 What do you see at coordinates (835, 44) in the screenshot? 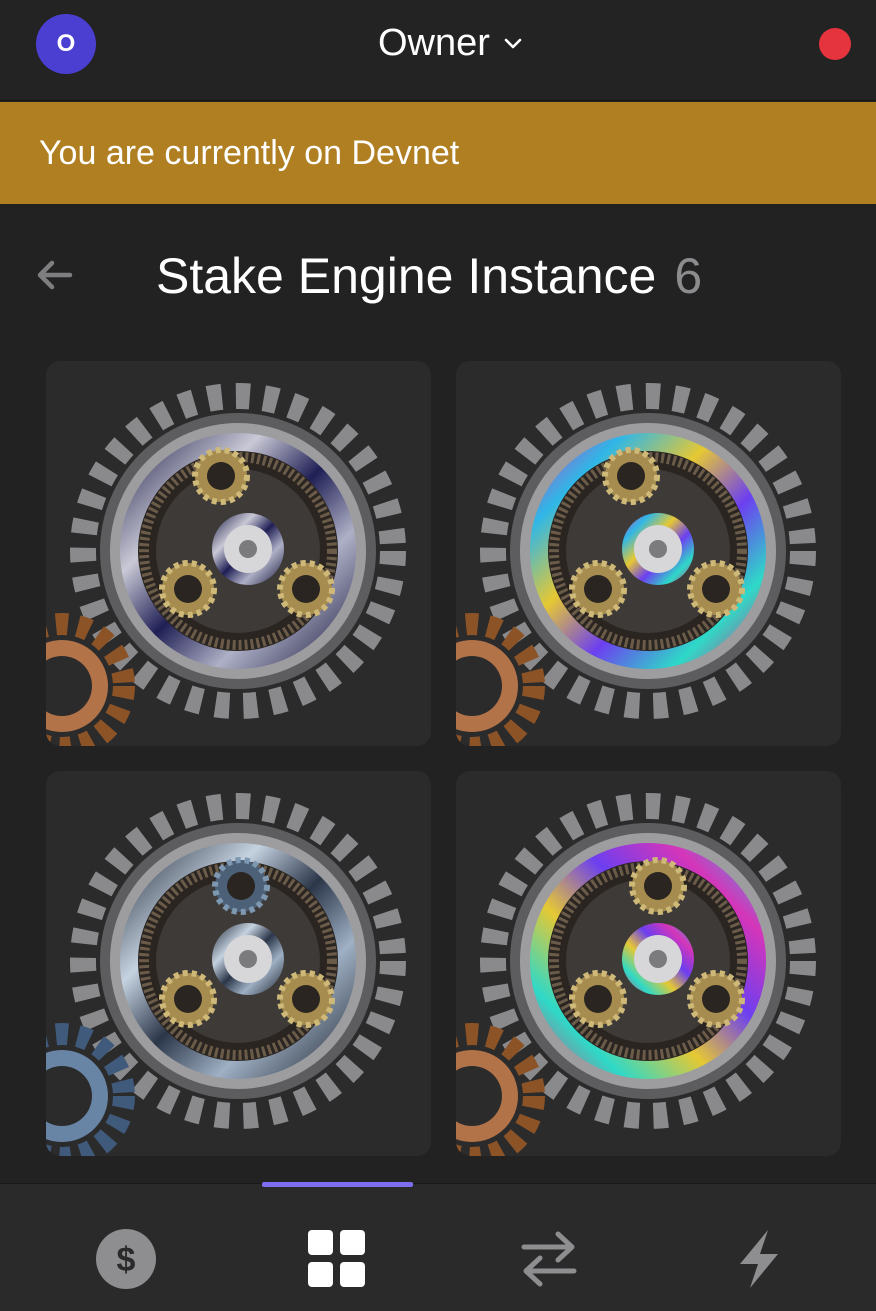
I see `network-status-dot` at bounding box center [835, 44].